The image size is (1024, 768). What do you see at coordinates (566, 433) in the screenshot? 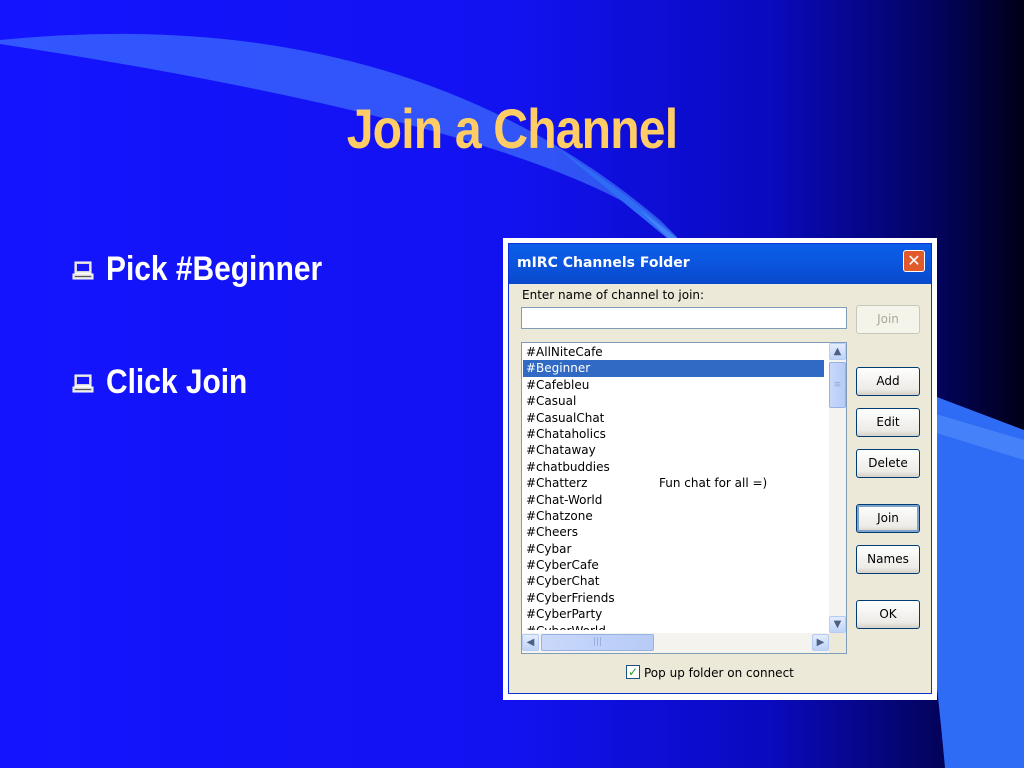
I see `channel-name: #Chataholics` at bounding box center [566, 433].